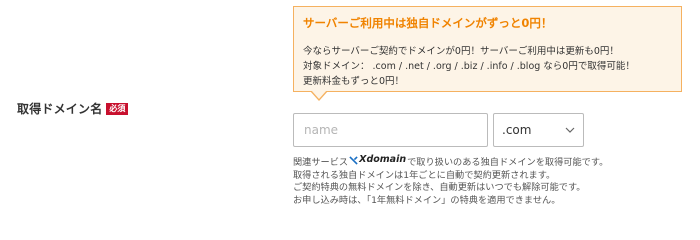 Image resolution: width=700 pixels, height=240 pixels. What do you see at coordinates (354, 81) in the screenshot?
I see `promo-line: 更新料金もずっと0円！` at bounding box center [354, 81].